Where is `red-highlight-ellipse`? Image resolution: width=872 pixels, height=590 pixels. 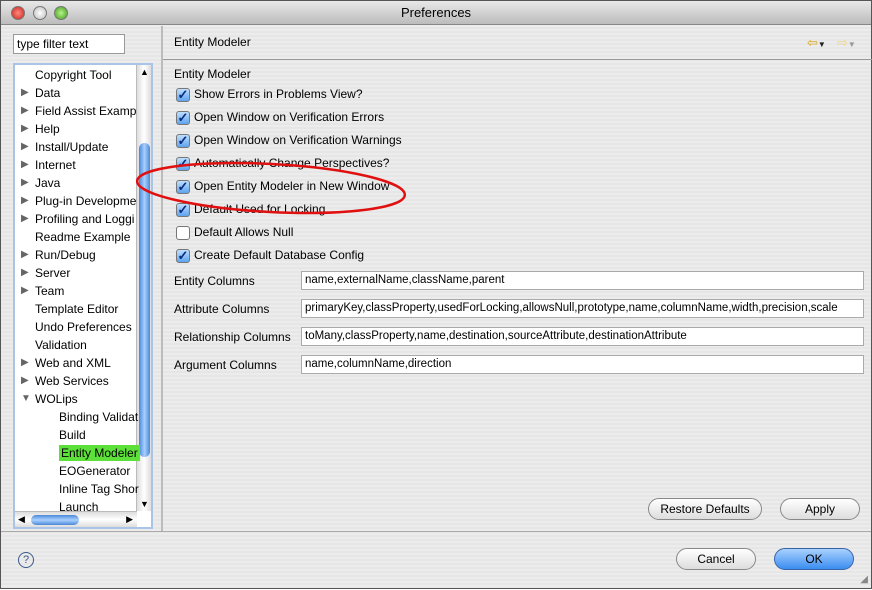 red-highlight-ellipse is located at coordinates (271, 188).